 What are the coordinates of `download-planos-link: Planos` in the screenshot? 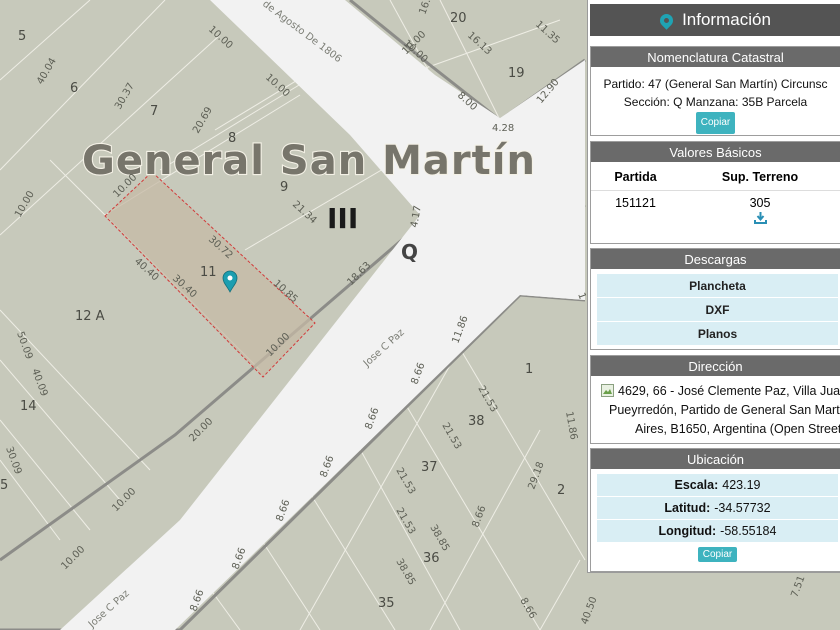 It's located at (717, 334).